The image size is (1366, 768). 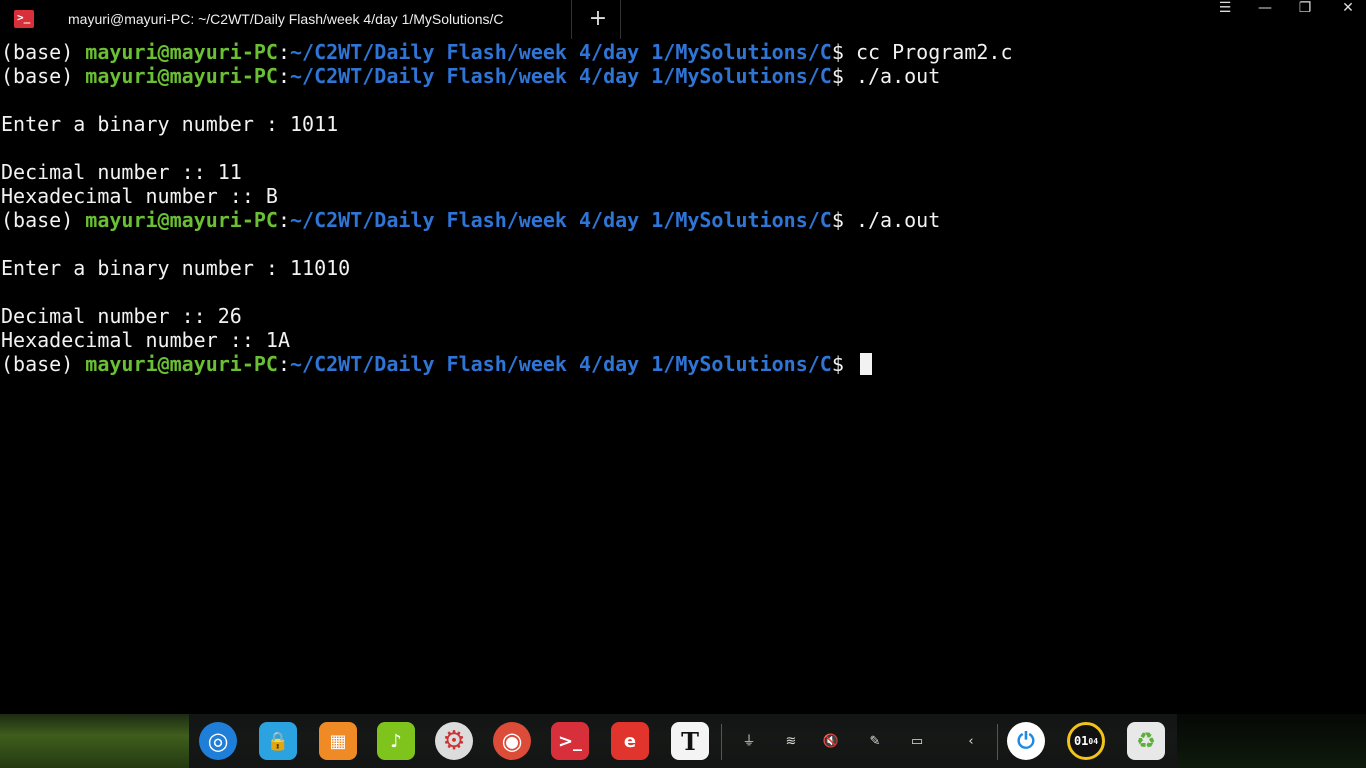 I want to click on clock-minute: 04, so click(x=1093, y=741).